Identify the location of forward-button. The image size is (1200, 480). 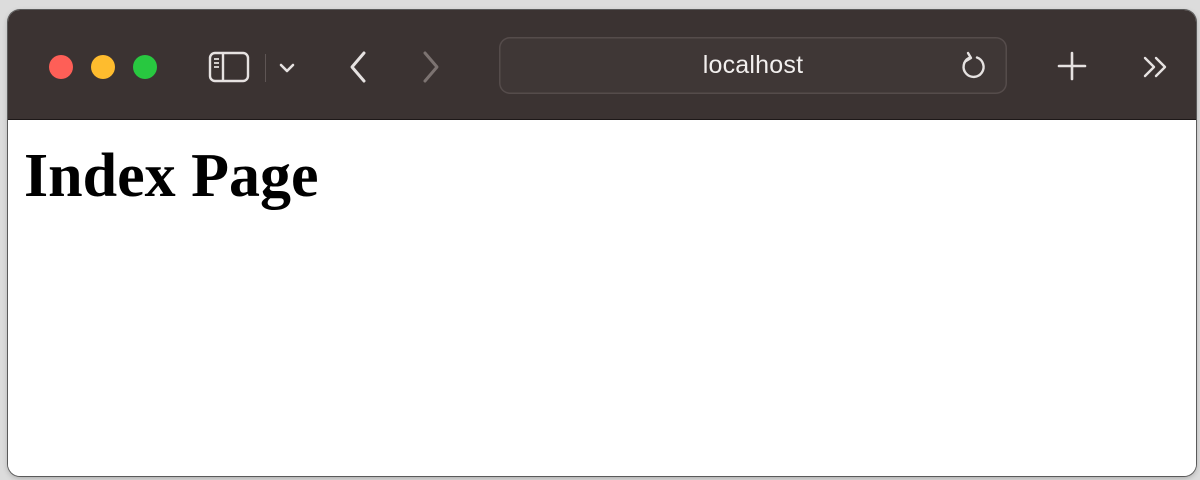
(431, 67).